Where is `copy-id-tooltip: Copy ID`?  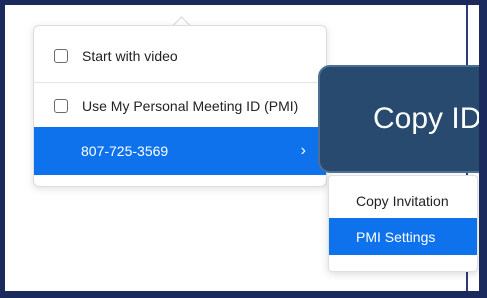
copy-id-tooltip: Copy ID is located at coordinates (398, 119).